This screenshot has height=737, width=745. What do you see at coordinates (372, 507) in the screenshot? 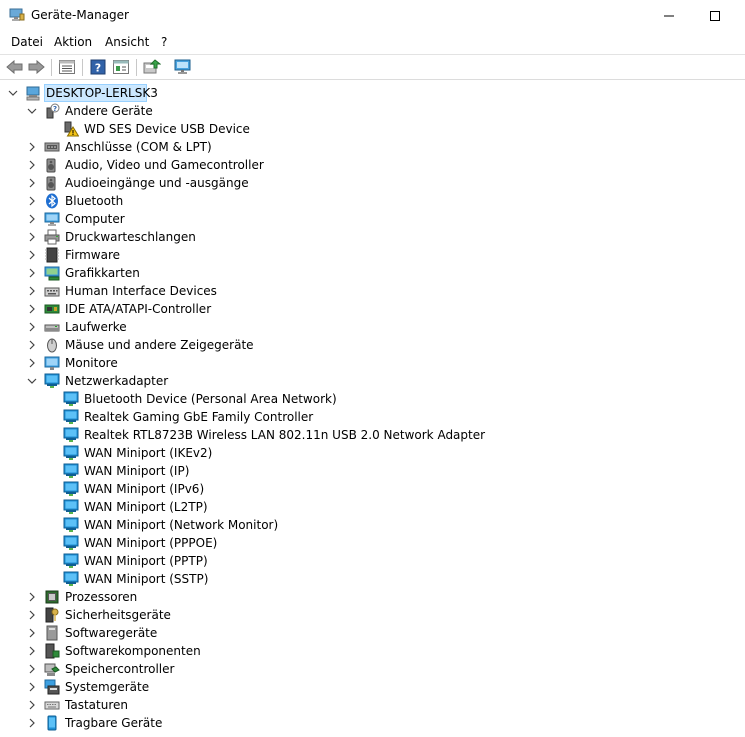
I see `tree-device-wan-miniport-l2tp: WAN Miniport (L2TP)` at bounding box center [372, 507].